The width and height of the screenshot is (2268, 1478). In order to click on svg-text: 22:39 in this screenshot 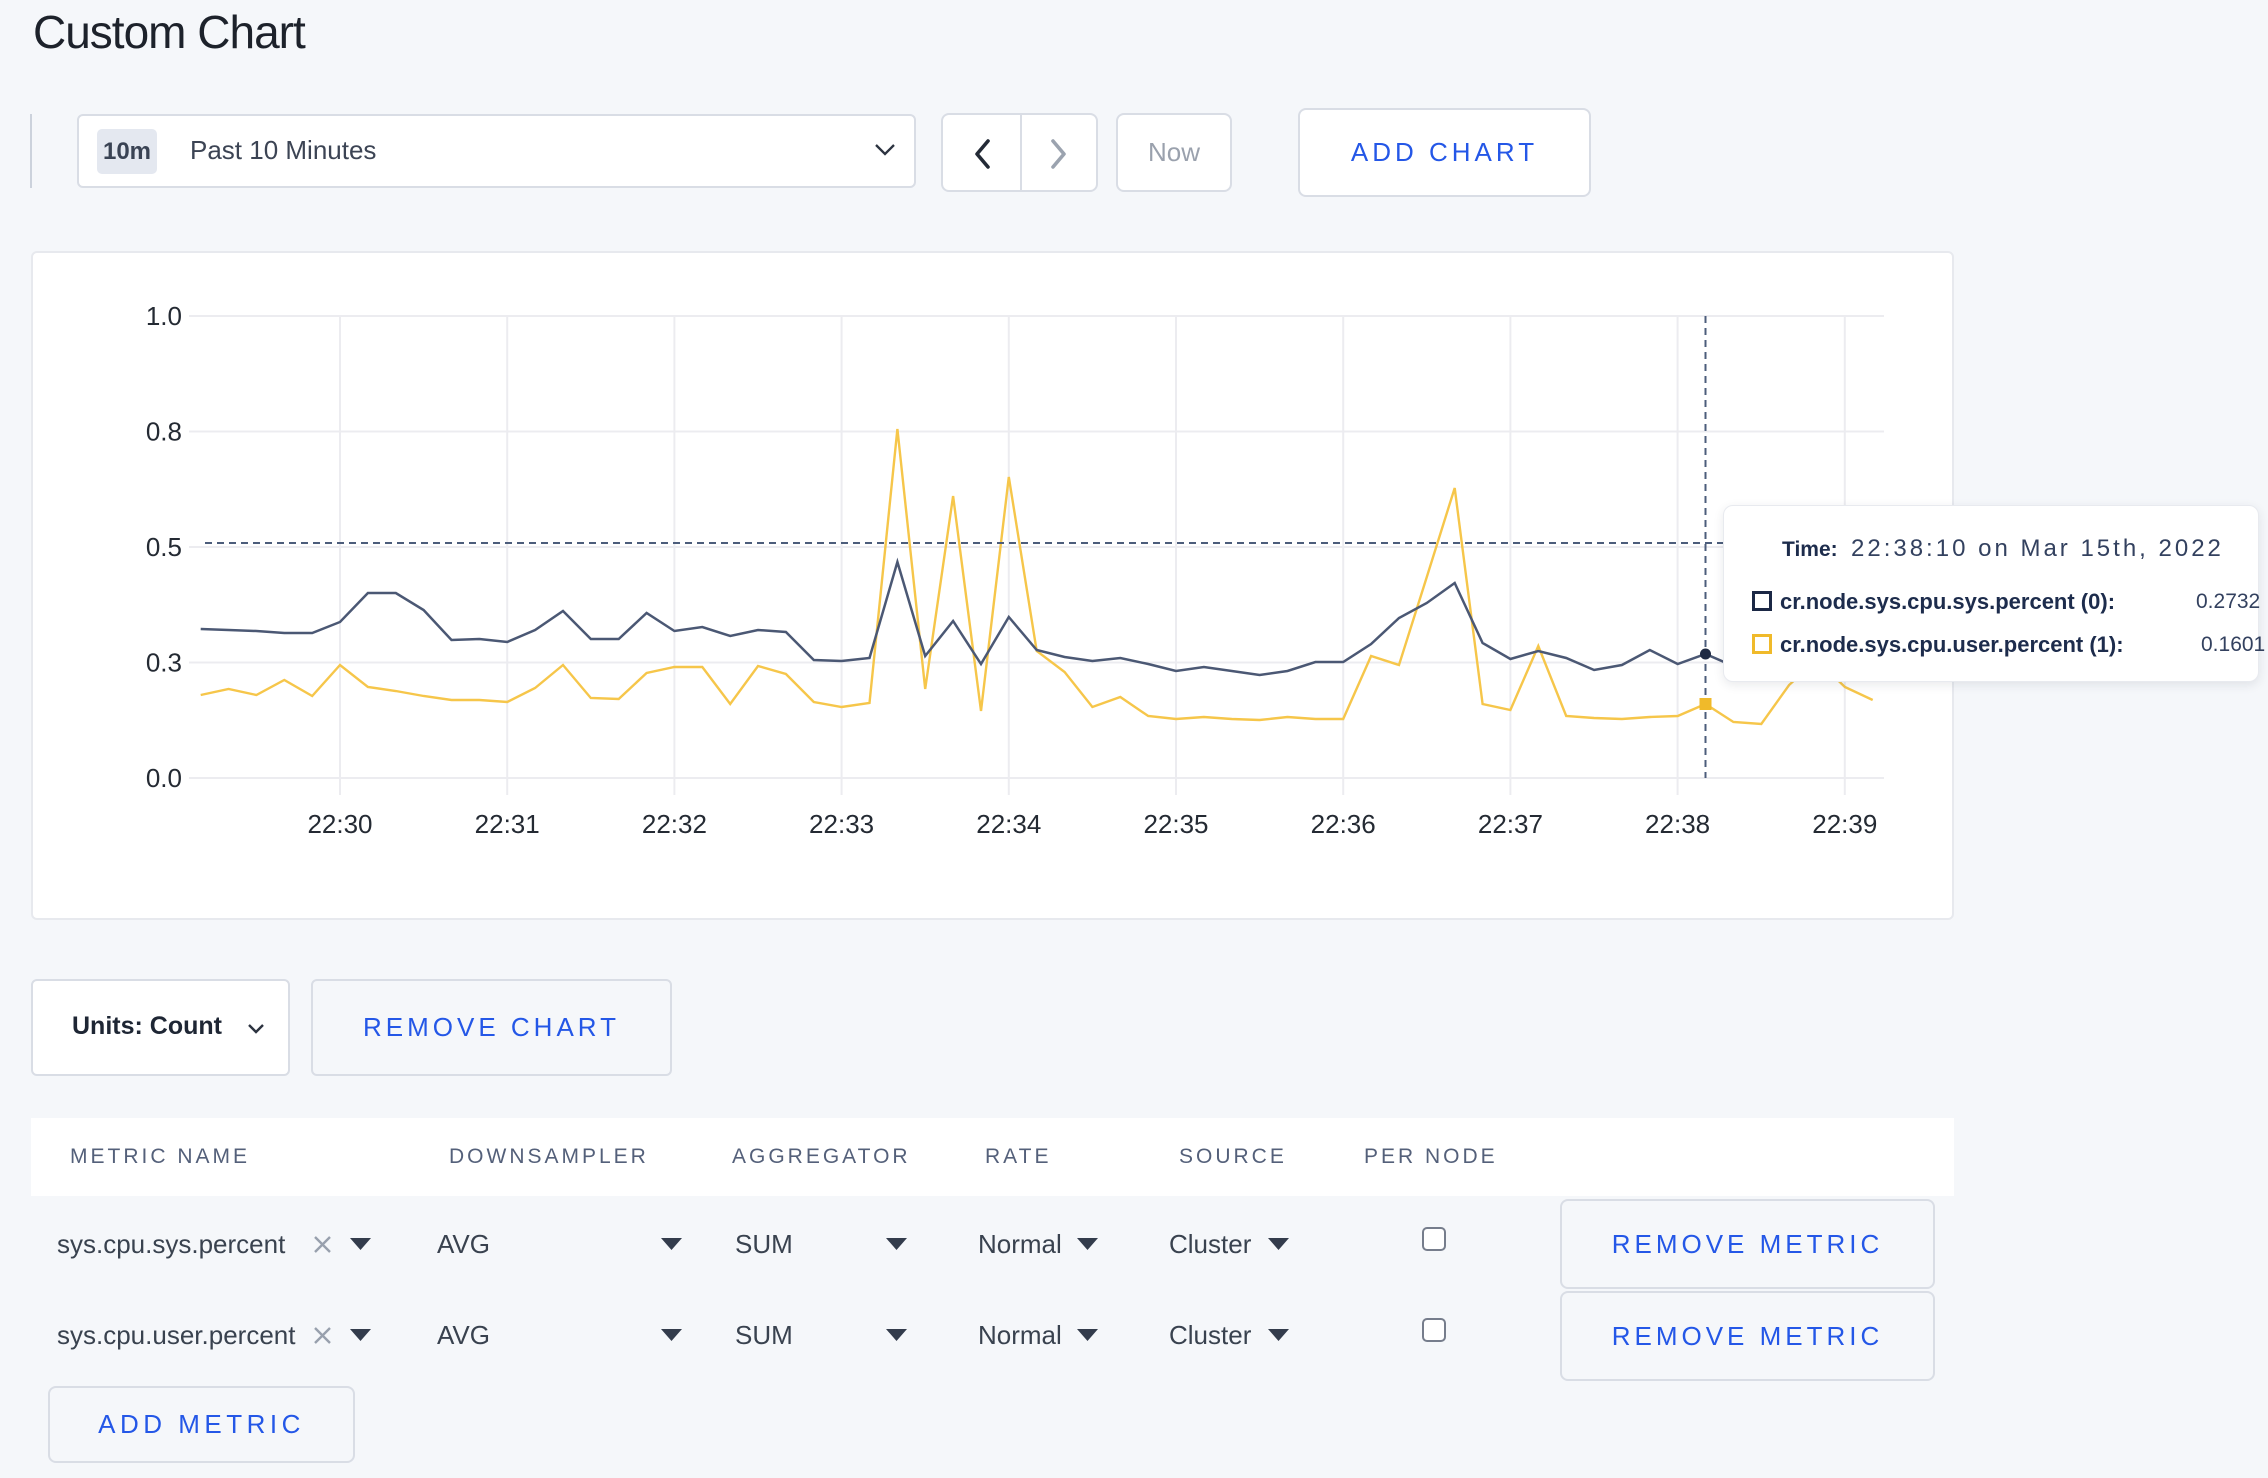, I will do `click(1844, 824)`.